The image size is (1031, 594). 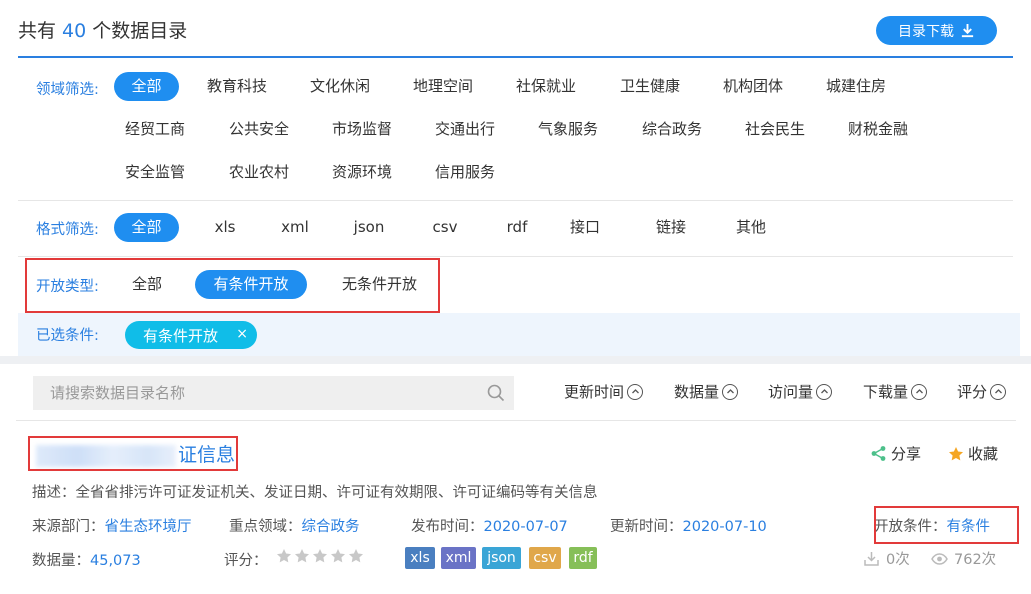 What do you see at coordinates (724, 527) in the screenshot?
I see `update-value: 2020-07-10` at bounding box center [724, 527].